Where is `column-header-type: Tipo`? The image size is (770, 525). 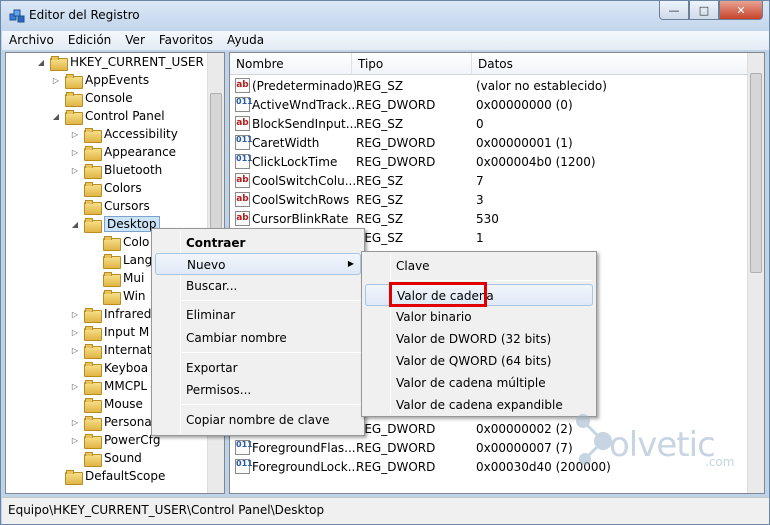
column-header-type: Tipo is located at coordinates (412, 64).